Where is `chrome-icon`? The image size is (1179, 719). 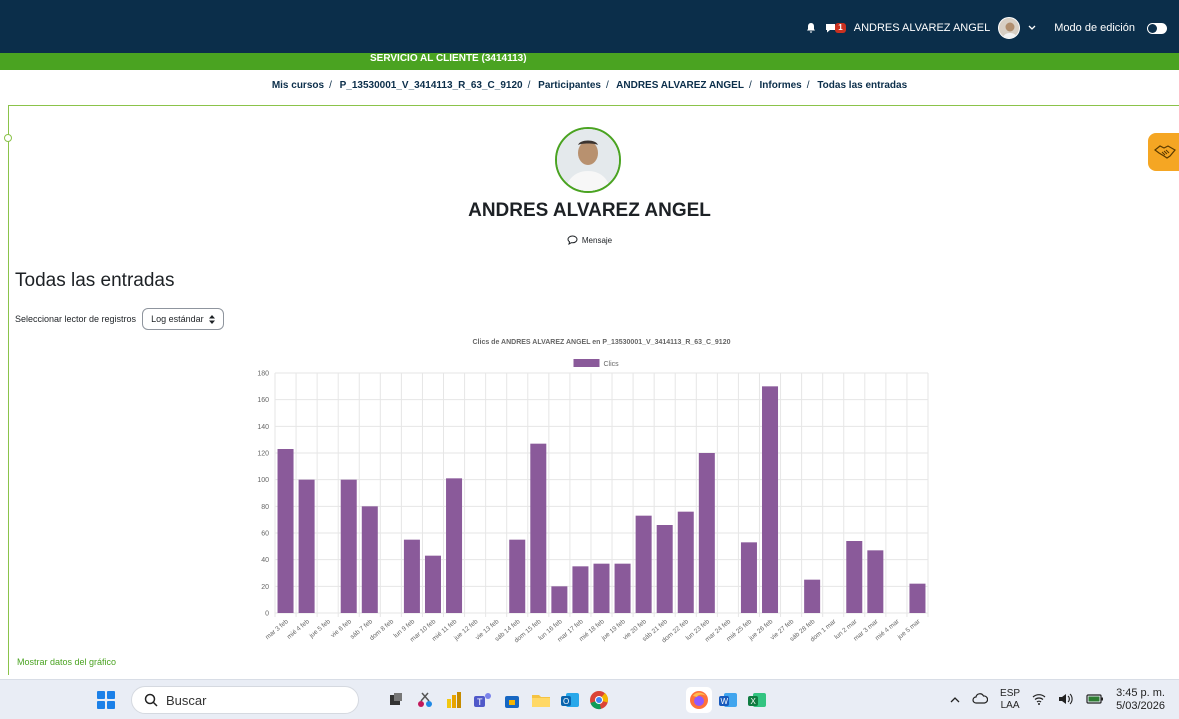 chrome-icon is located at coordinates (599, 700).